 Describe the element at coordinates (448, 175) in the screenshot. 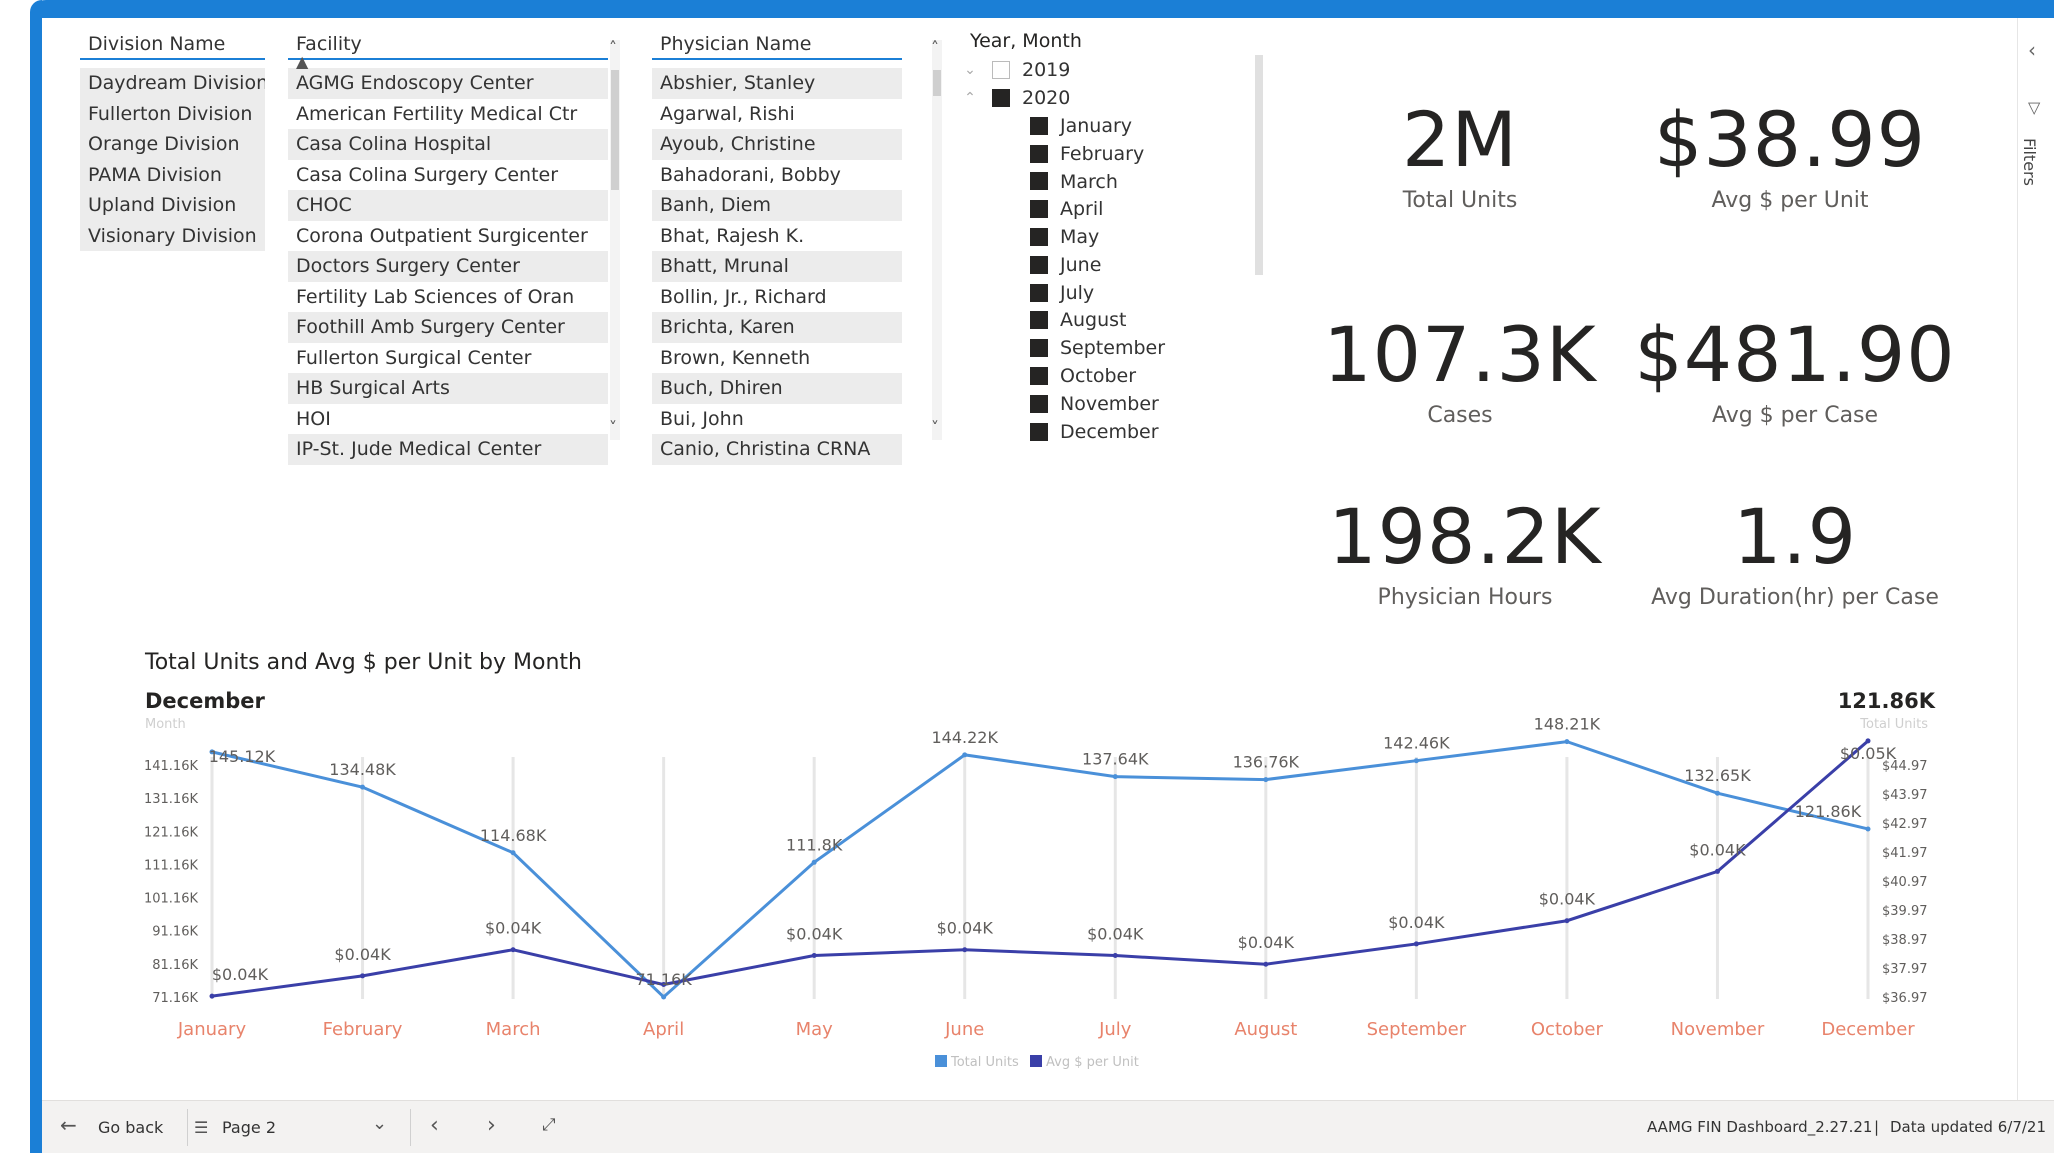

I see `facility-slicer-item: Casa Colina Surgery Center` at that location.